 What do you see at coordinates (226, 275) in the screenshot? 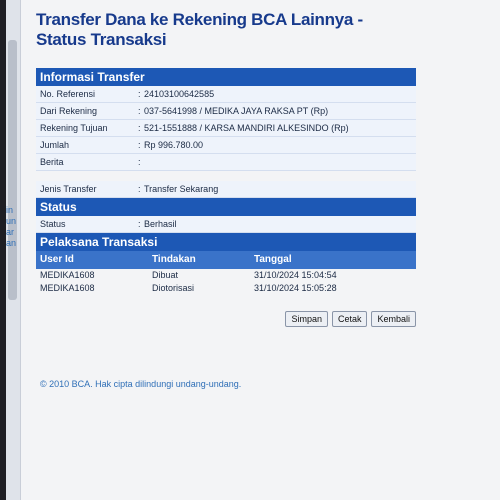
I see `table-row: MEDIKA1608 Dibuat 31/10/2024 15:04:54` at bounding box center [226, 275].